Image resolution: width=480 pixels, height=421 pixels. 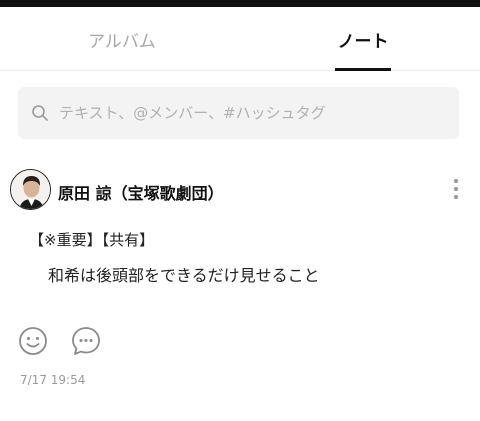 I want to click on avatar, so click(x=30, y=189).